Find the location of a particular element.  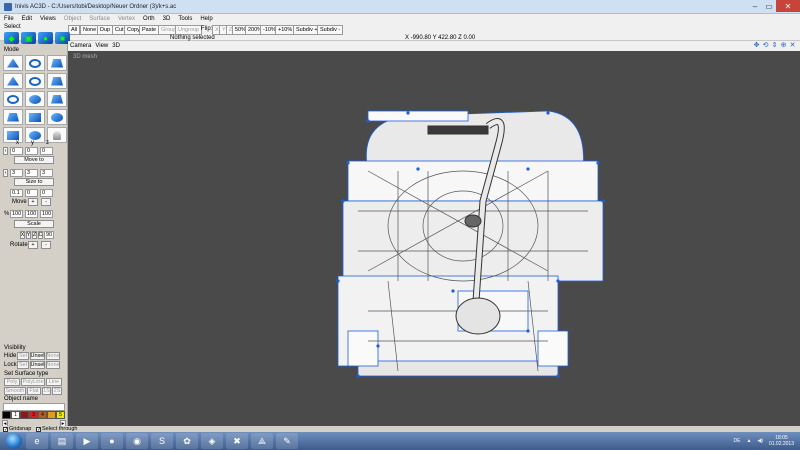

scale-button: Scale is located at coordinates (34, 224).